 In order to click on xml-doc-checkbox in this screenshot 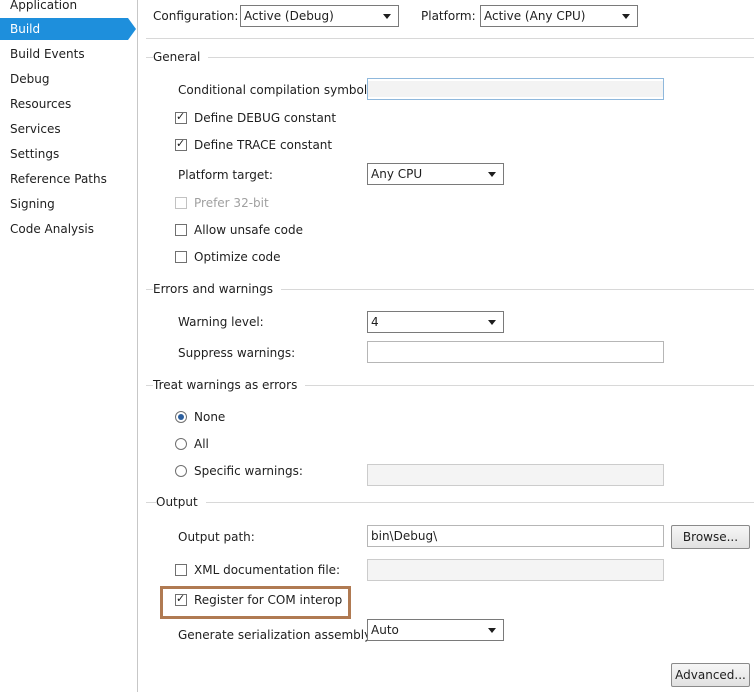, I will do `click(181, 570)`.